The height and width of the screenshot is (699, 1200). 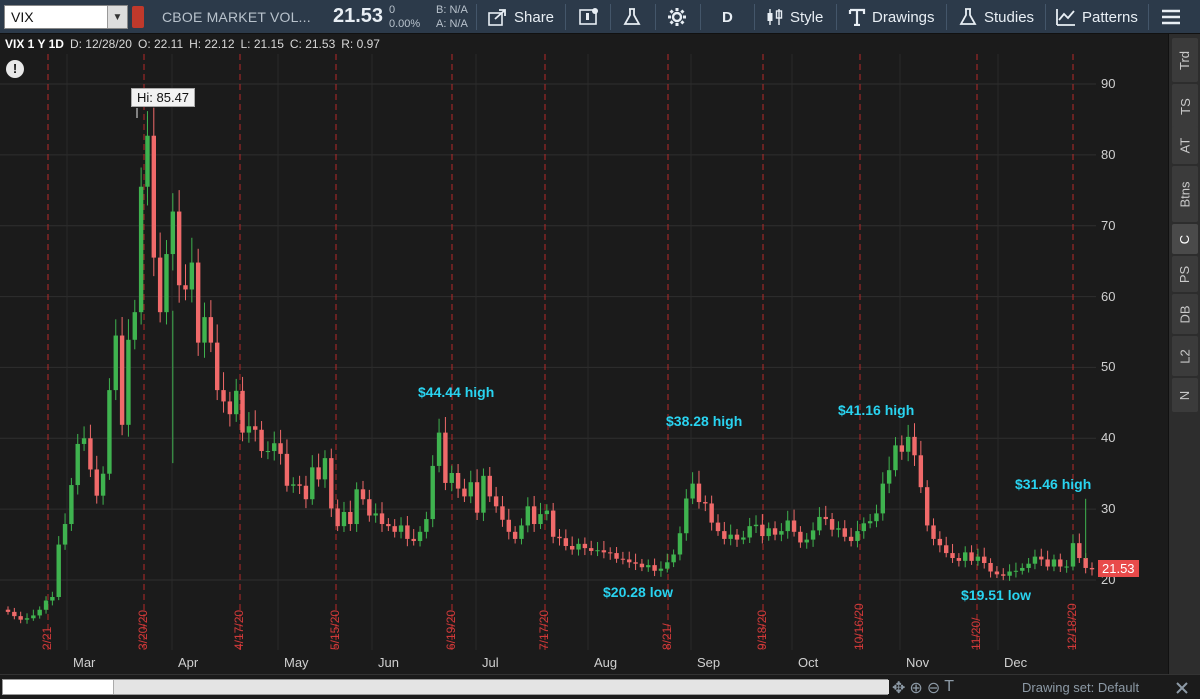 I want to click on side-tab-at: AT, so click(x=1185, y=145).